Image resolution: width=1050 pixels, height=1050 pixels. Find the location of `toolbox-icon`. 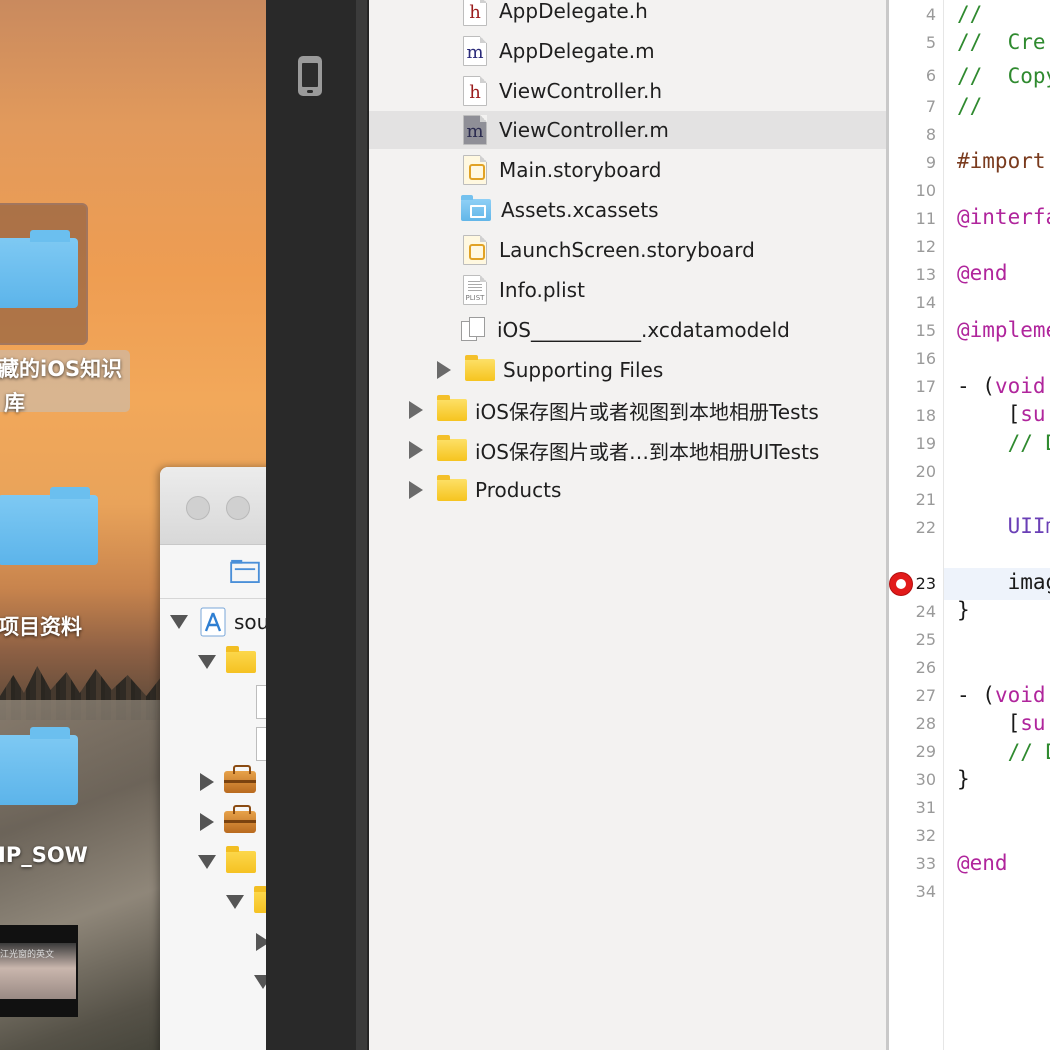

toolbox-icon is located at coordinates (240, 779).